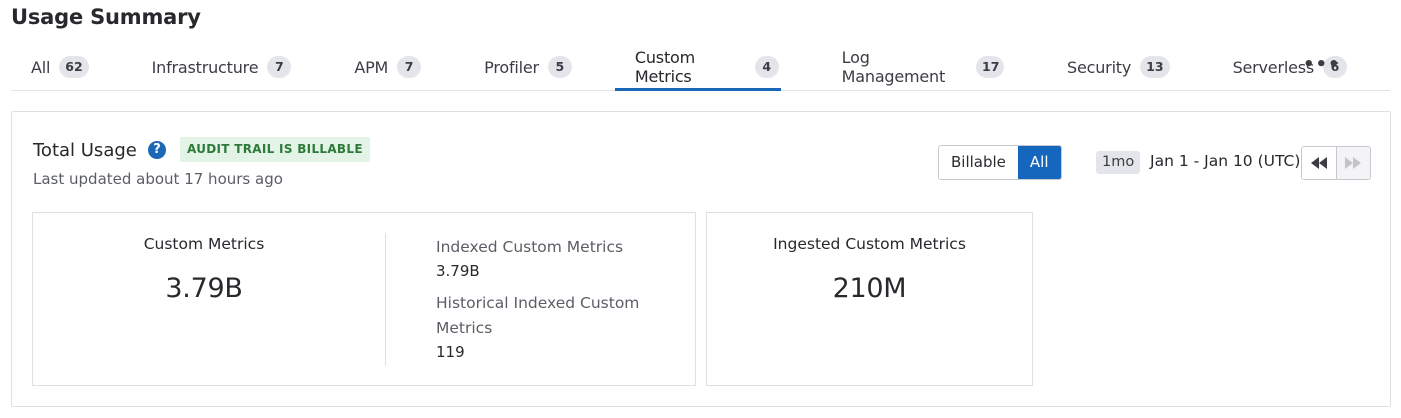  Describe the element at coordinates (1319, 163) in the screenshot. I see `rewind-icon` at that location.